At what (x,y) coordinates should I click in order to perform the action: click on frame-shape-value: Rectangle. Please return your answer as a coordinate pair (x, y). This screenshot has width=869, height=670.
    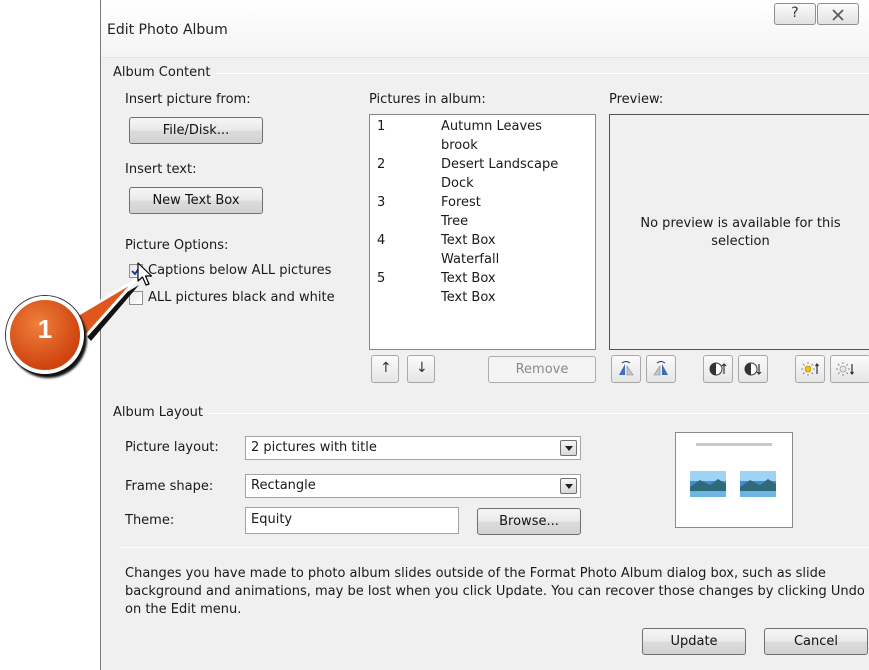
    Looking at the image, I should click on (283, 485).